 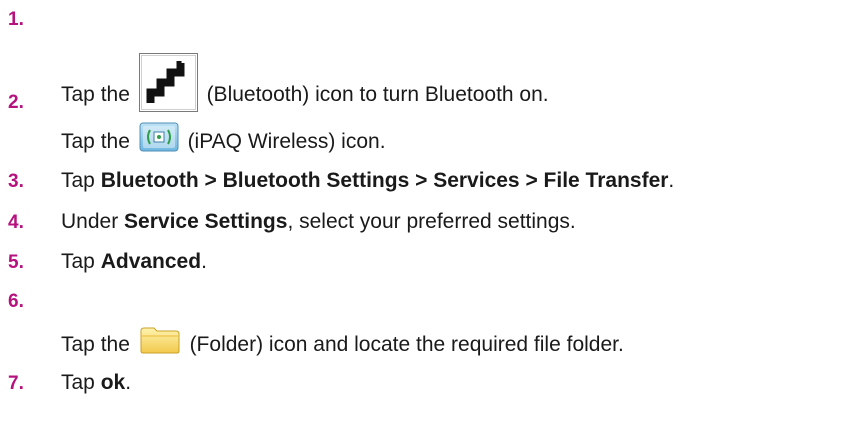 I want to click on step-3-pre: Tap, so click(x=81, y=180).